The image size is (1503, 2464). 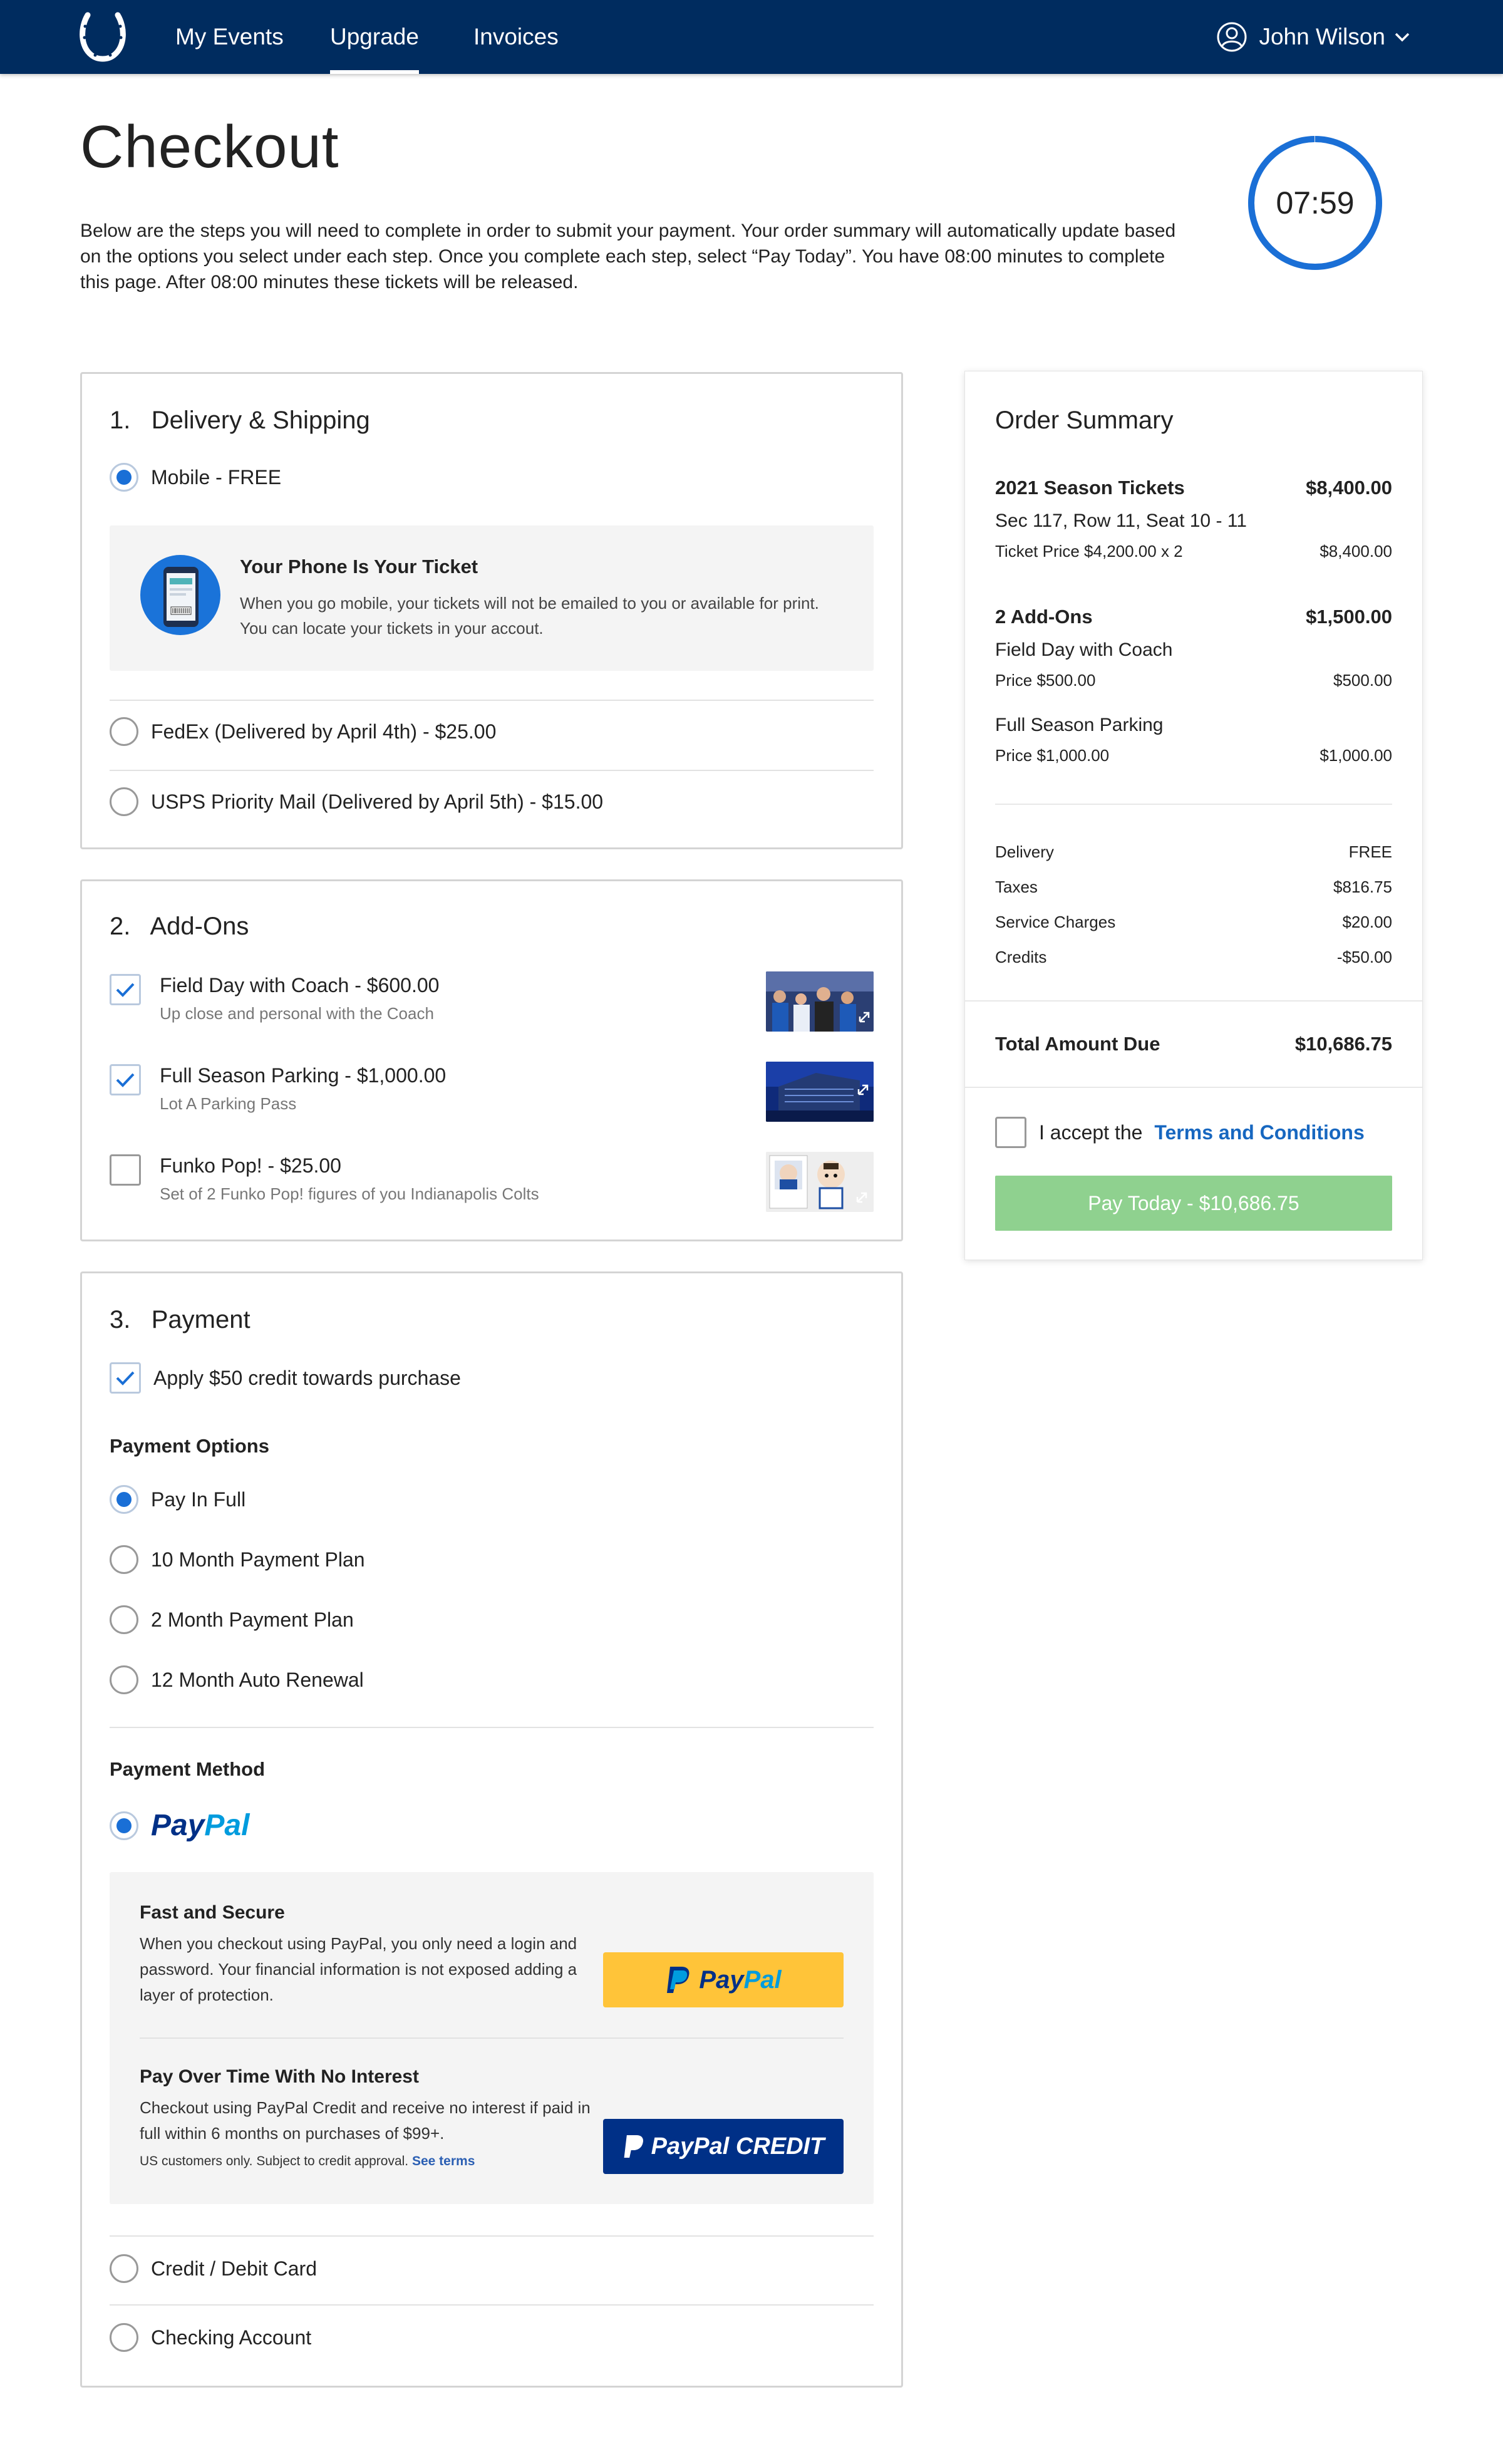 I want to click on paypal-checkout-button: PayPal, so click(x=723, y=1979).